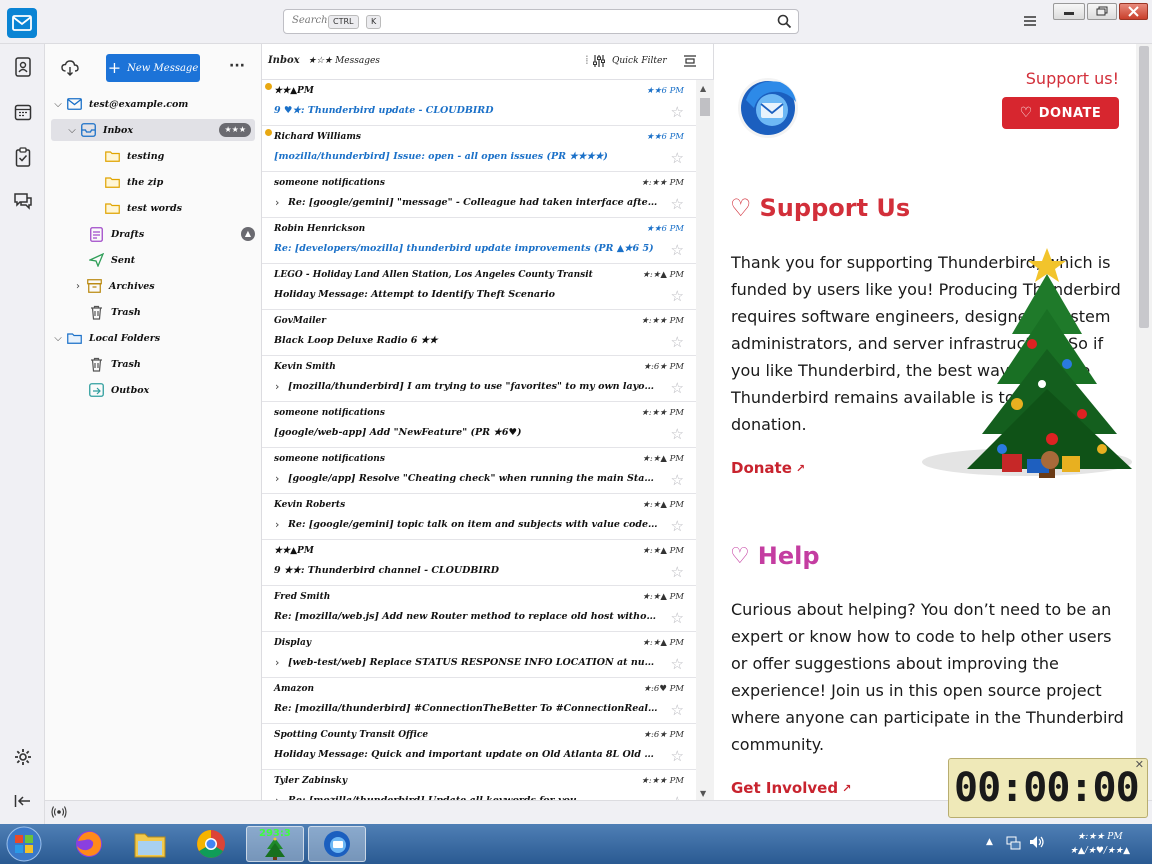 The width and height of the screenshot is (1152, 864). I want to click on minimize-button, so click(1069, 11).